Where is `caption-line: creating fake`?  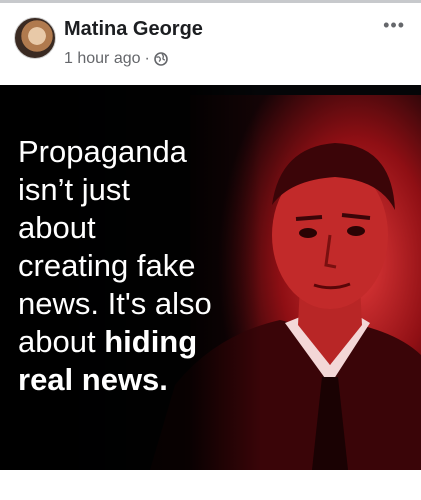
caption-line: creating fake is located at coordinates (107, 265).